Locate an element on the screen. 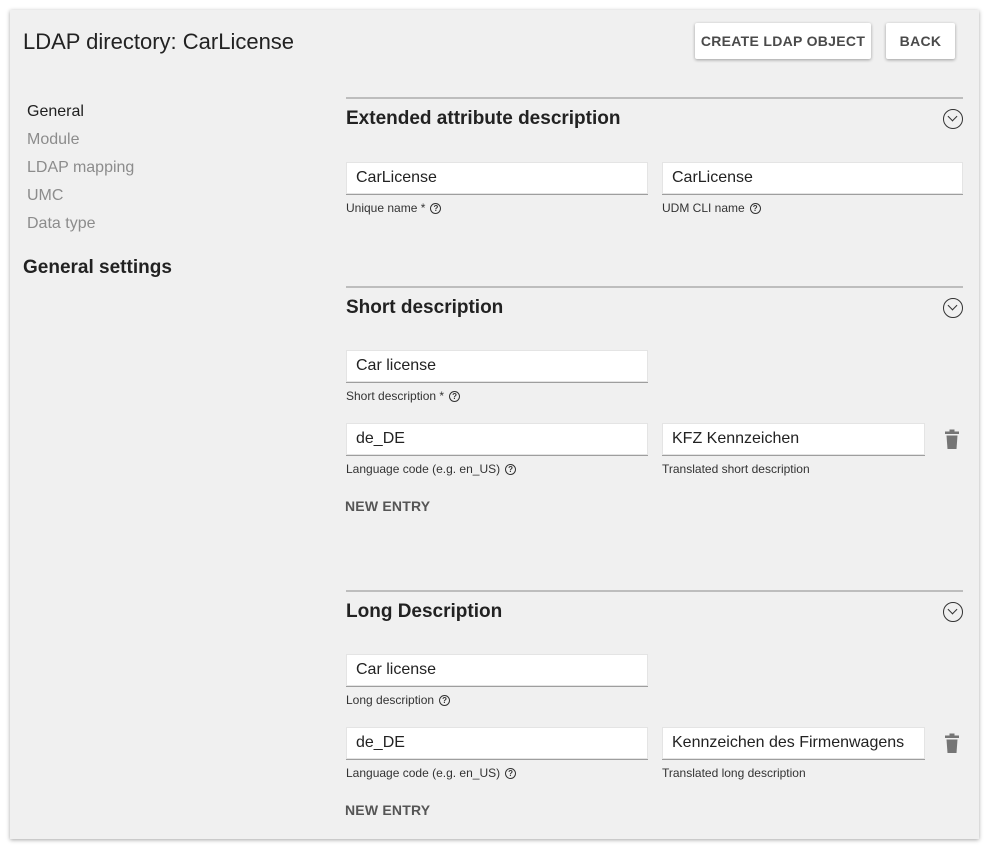 The width and height of the screenshot is (989, 849). udm-cli-name-field: UDM CLI name ? is located at coordinates (812, 188).